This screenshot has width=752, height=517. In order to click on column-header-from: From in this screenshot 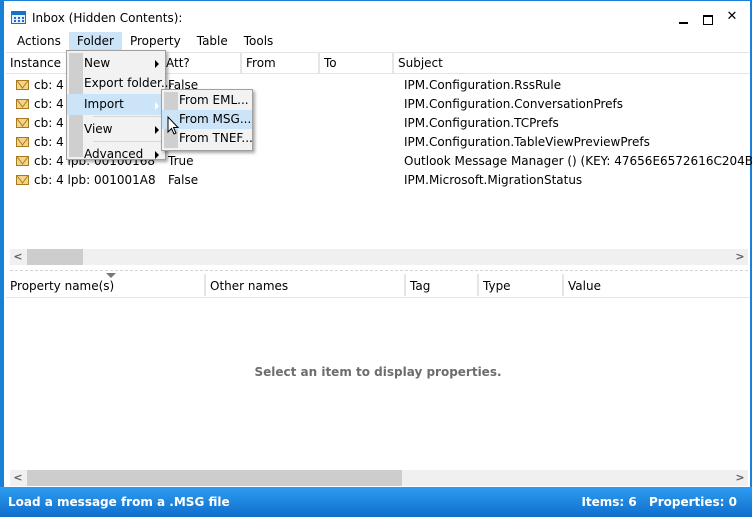, I will do `click(281, 63)`.